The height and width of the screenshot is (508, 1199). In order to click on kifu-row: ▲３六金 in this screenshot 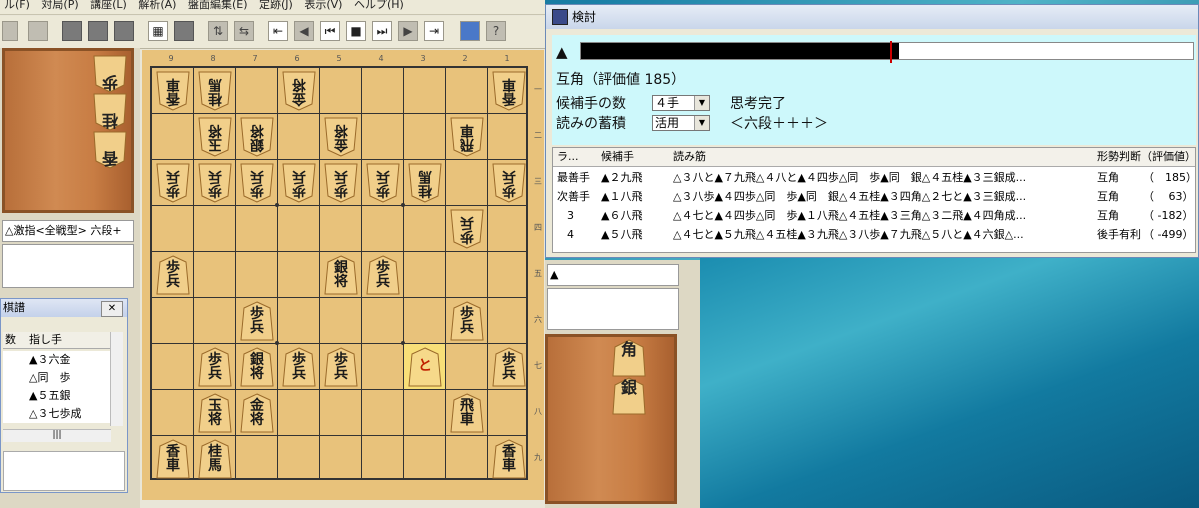, I will do `click(57, 360)`.